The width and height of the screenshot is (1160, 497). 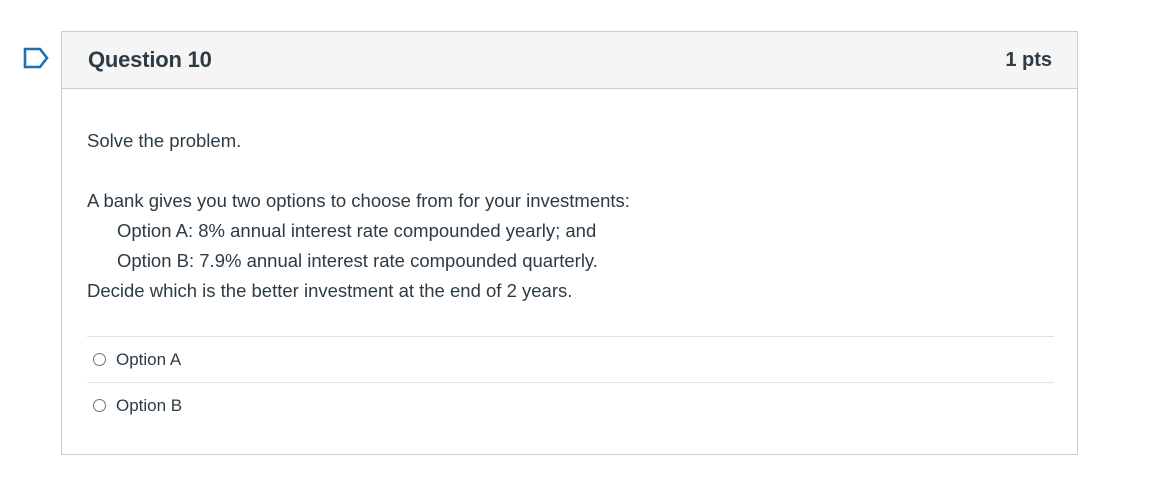 I want to click on flag-question-icon, so click(x=36, y=58).